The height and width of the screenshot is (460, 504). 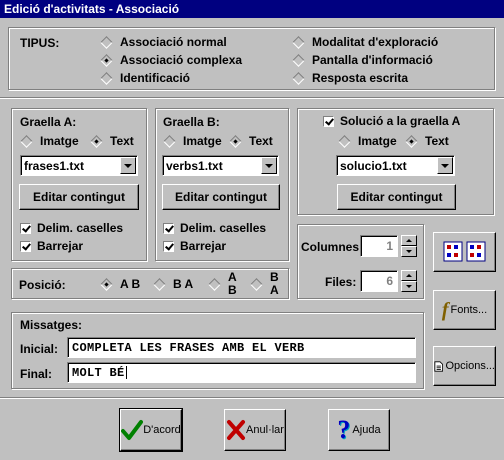 I want to click on document-icon, so click(x=439, y=366).